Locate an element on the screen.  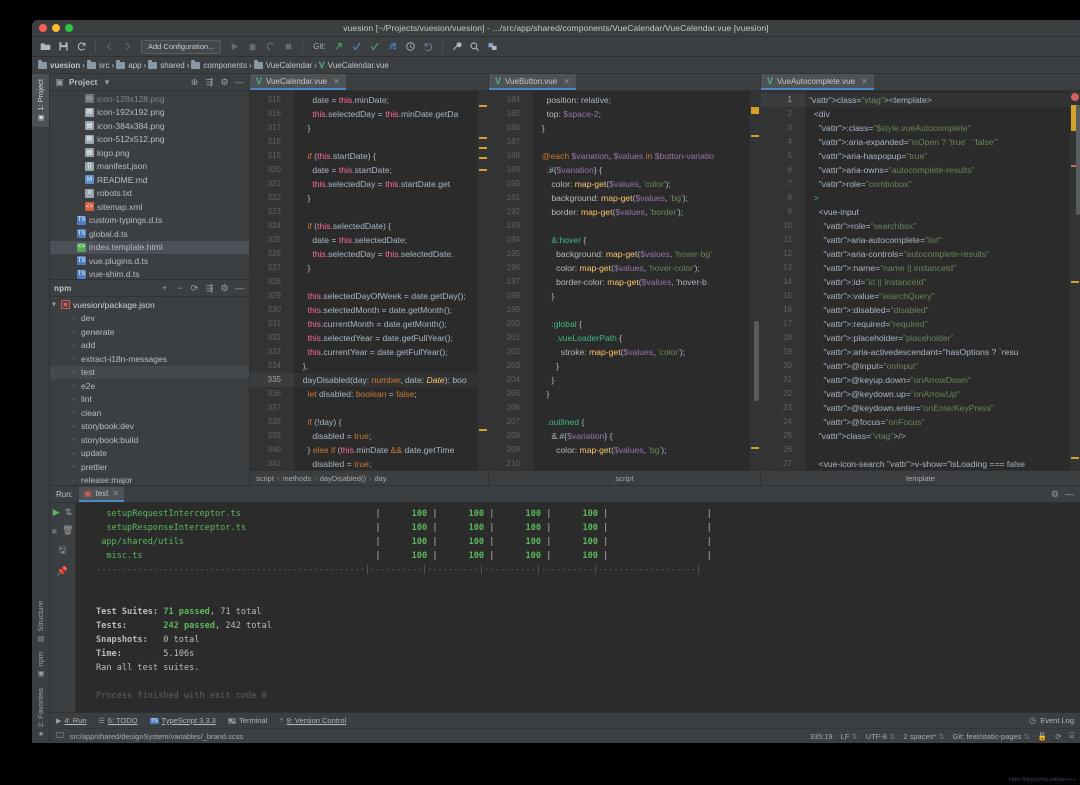
back-arrow-icon is located at coordinates (109, 46).